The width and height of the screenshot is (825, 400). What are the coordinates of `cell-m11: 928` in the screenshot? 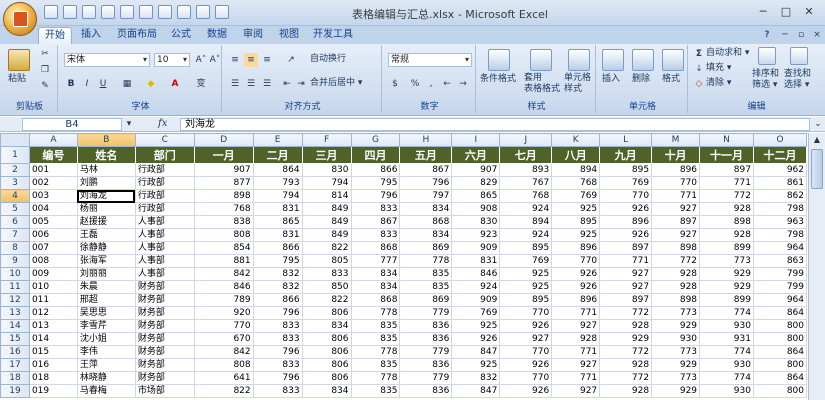 It's located at (676, 287).